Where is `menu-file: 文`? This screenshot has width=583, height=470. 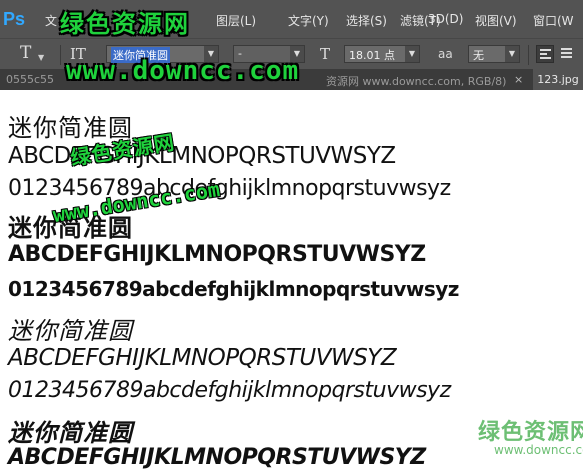
menu-file: 文 is located at coordinates (51, 20).